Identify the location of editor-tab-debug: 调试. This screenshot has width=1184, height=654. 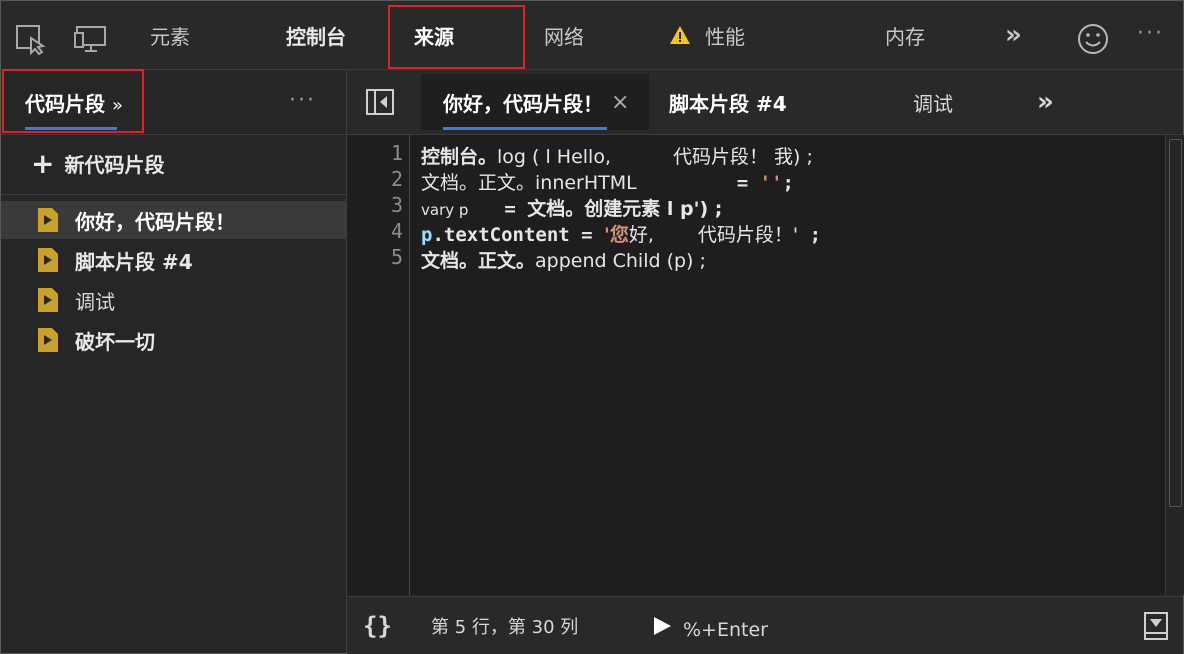
(933, 102).